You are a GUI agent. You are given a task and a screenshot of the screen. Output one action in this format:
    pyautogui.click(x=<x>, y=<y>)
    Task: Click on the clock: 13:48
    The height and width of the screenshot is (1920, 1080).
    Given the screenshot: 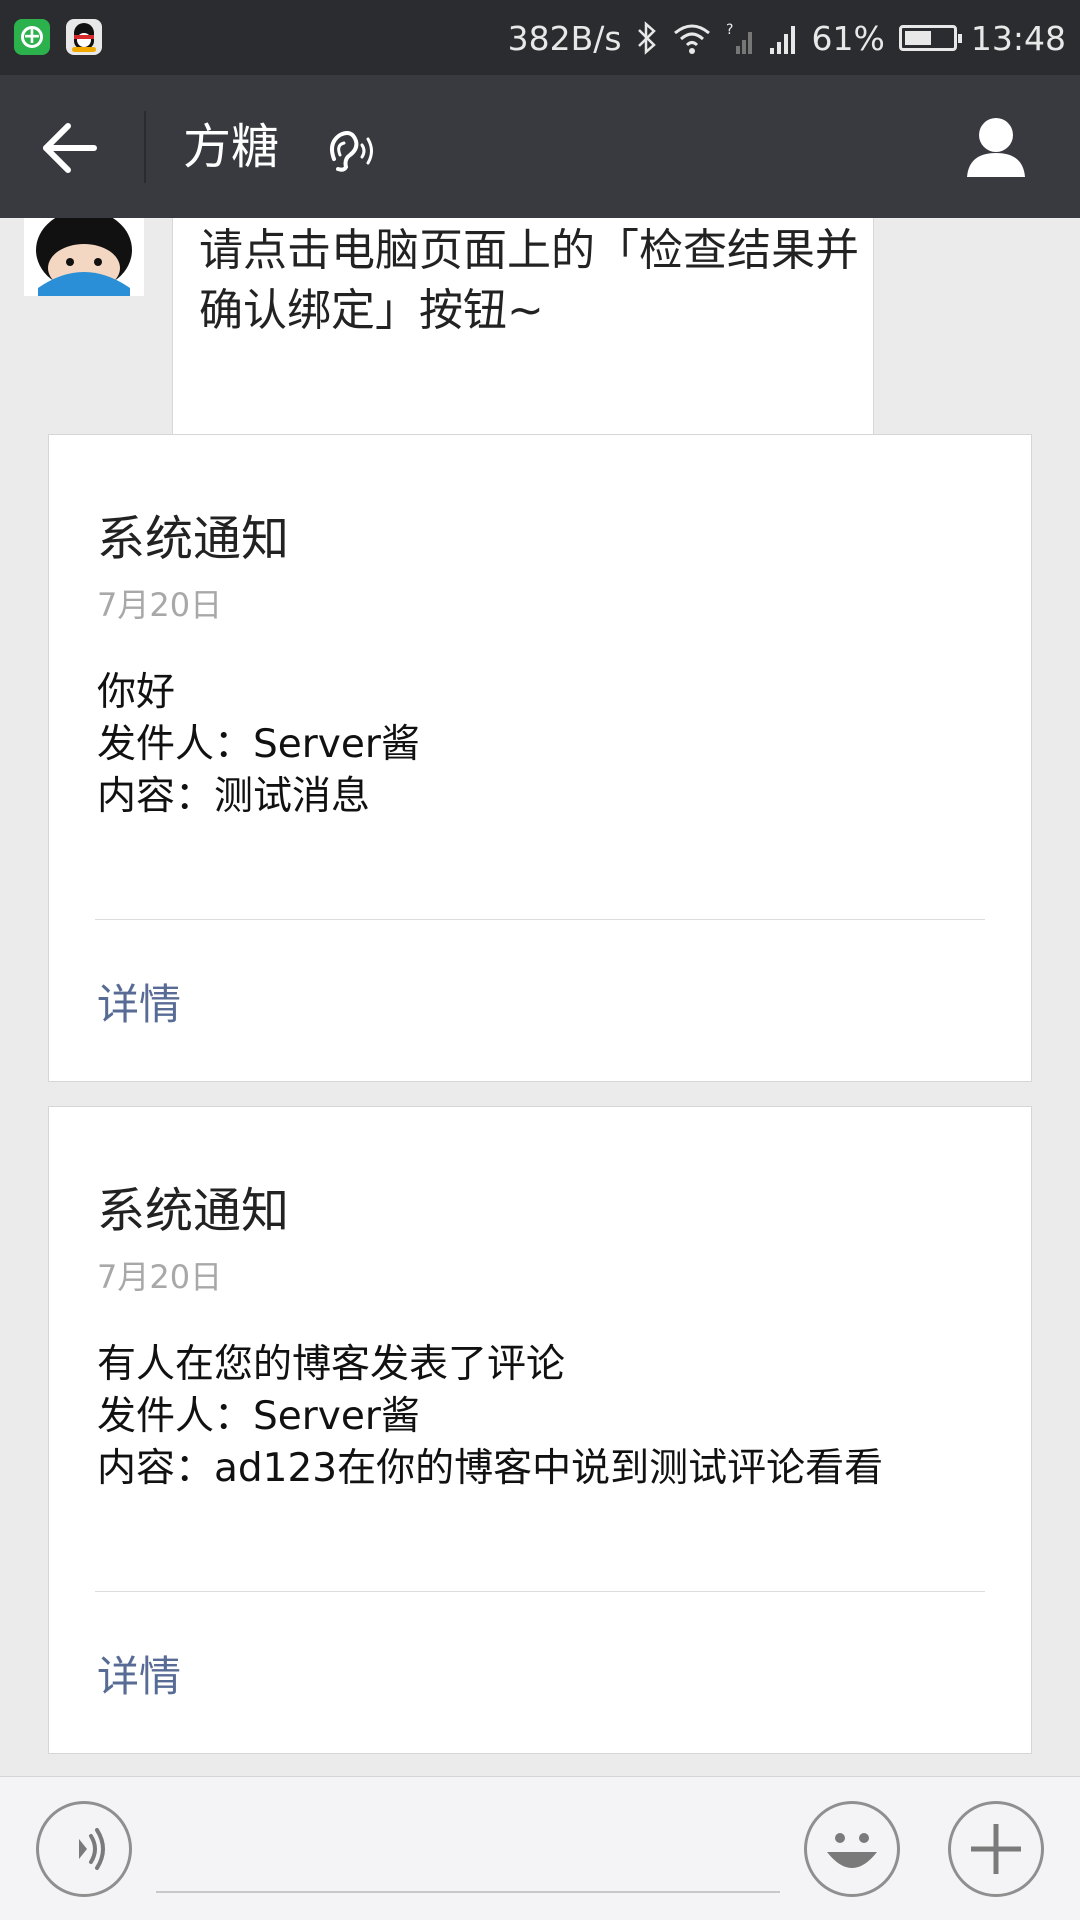 What is the action you would take?
    pyautogui.click(x=1018, y=38)
    